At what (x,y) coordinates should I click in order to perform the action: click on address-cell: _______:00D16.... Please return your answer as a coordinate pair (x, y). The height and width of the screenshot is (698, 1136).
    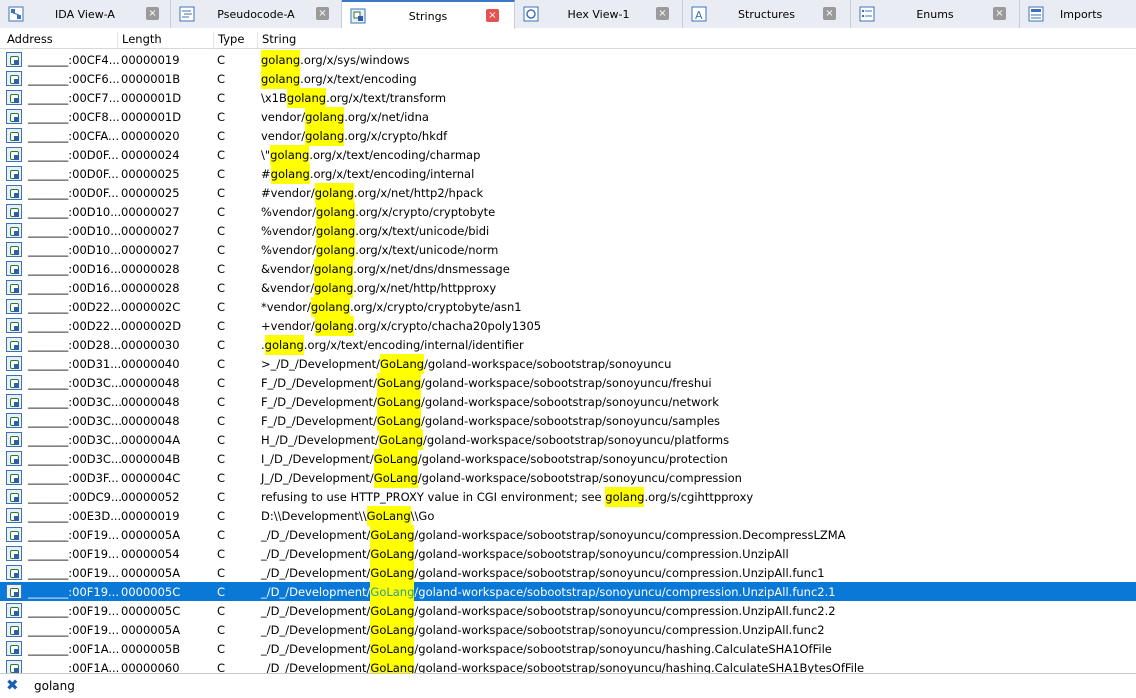
    Looking at the image, I should click on (75, 288).